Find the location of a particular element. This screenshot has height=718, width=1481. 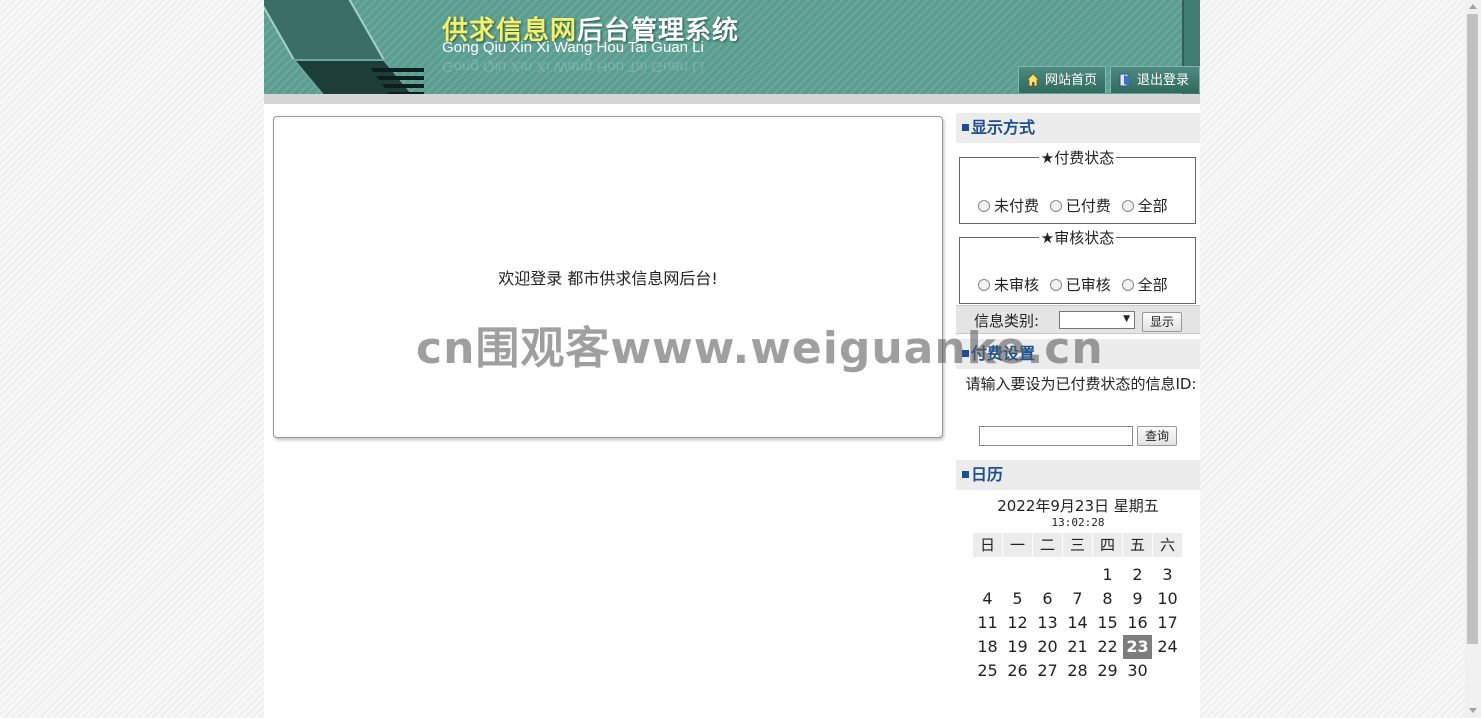

radio-unpaid-label: 未付费 is located at coordinates (1017, 206).